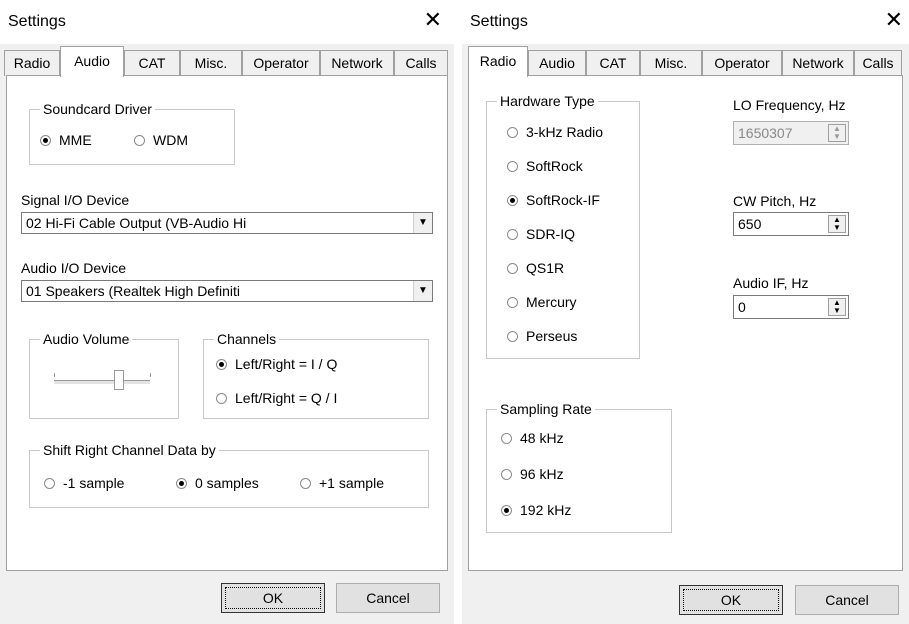 The image size is (909, 624). What do you see at coordinates (94, 483) in the screenshot?
I see `radio-label: -1 sample` at bounding box center [94, 483].